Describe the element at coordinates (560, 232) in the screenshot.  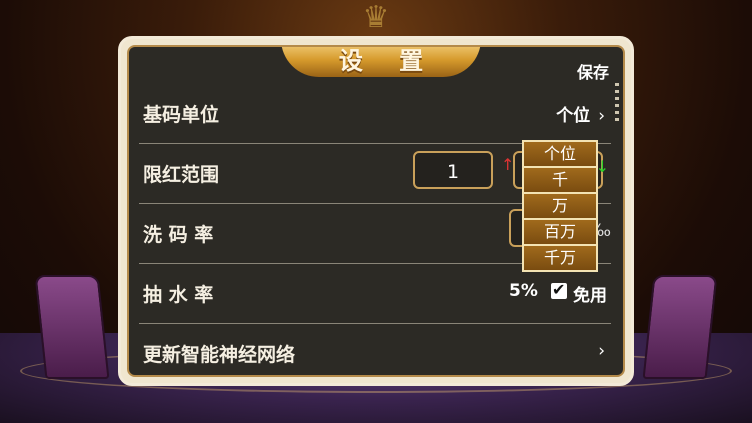
I see `dropdown-option: 百万` at that location.